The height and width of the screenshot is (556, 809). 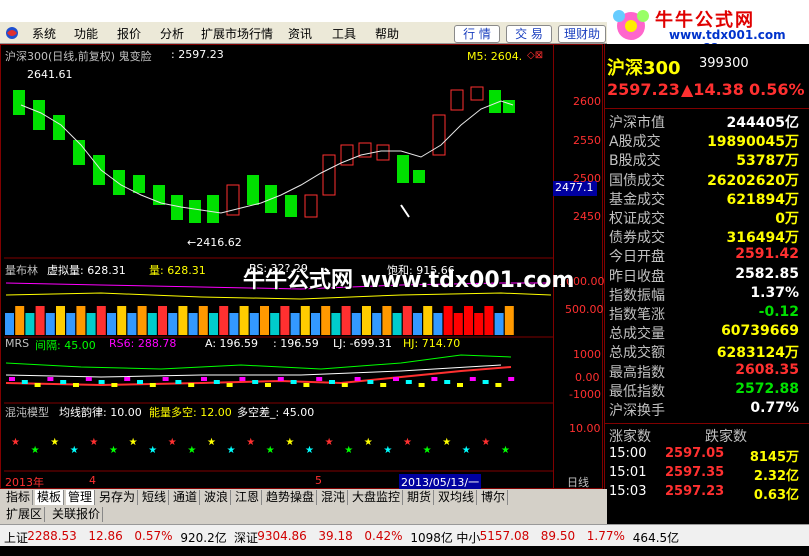 What do you see at coordinates (86, 33) in the screenshot?
I see `menu-function: 功能` at bounding box center [86, 33].